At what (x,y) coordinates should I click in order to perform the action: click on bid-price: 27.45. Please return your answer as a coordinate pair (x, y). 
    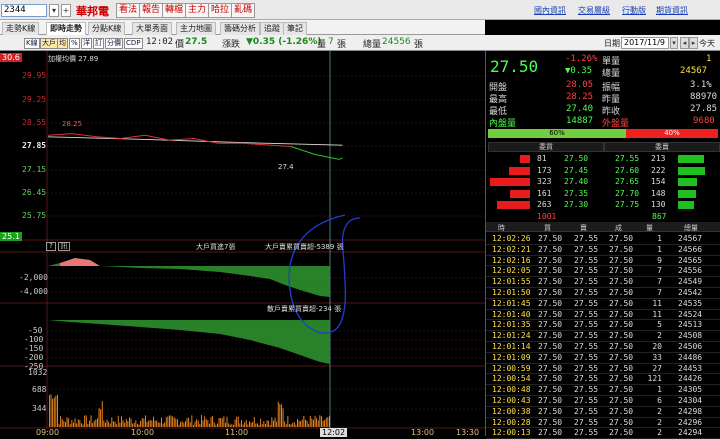
    Looking at the image, I should click on (576, 170).